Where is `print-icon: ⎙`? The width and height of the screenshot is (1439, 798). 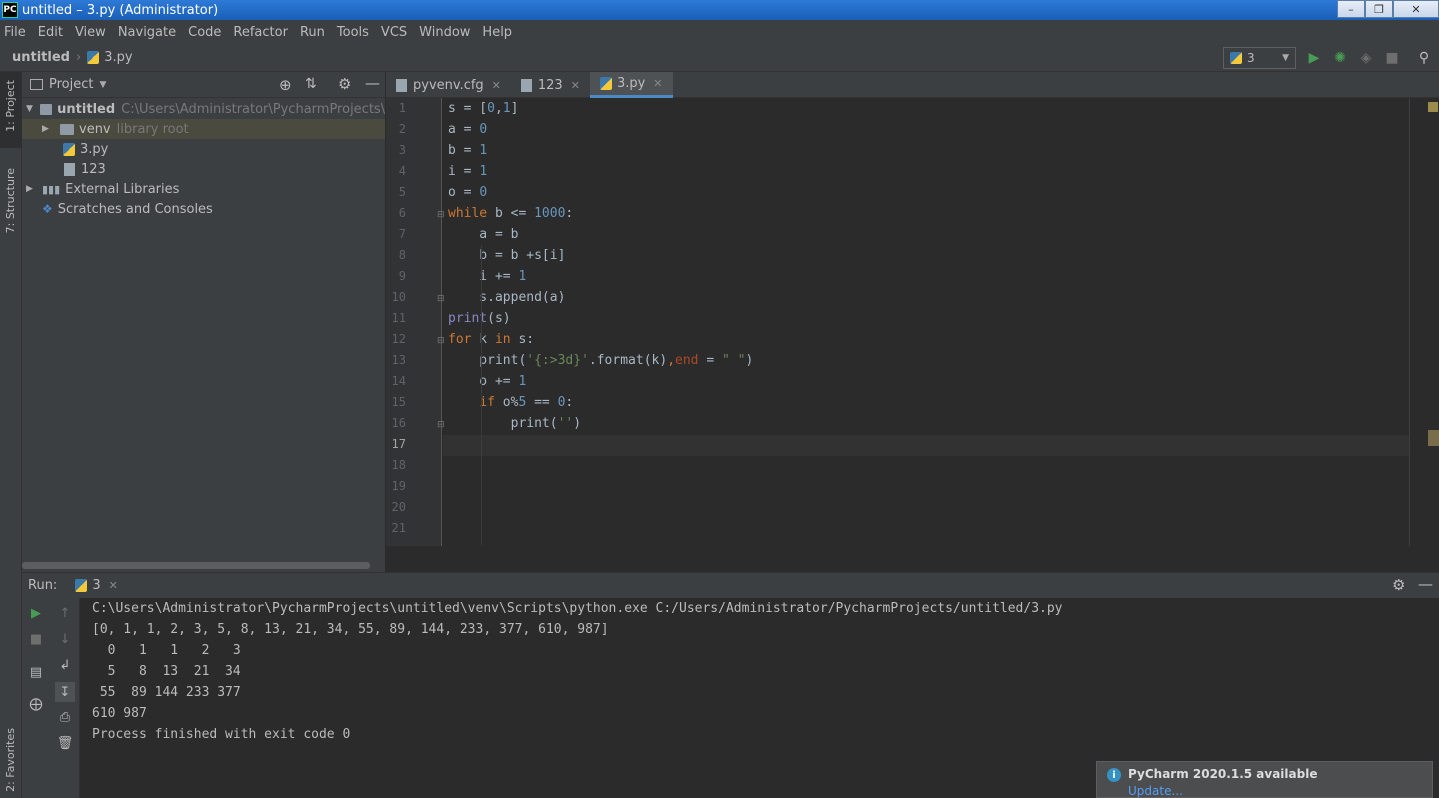 print-icon: ⎙ is located at coordinates (65, 717).